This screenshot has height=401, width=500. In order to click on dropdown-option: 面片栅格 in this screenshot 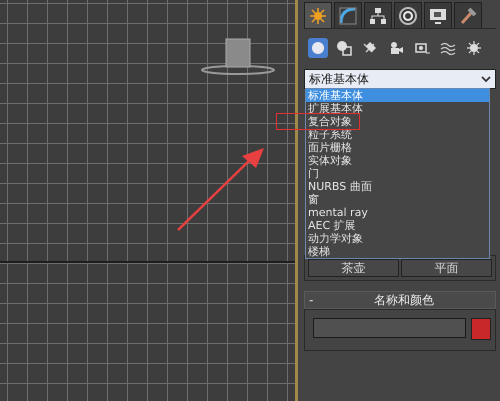, I will do `click(397, 147)`.